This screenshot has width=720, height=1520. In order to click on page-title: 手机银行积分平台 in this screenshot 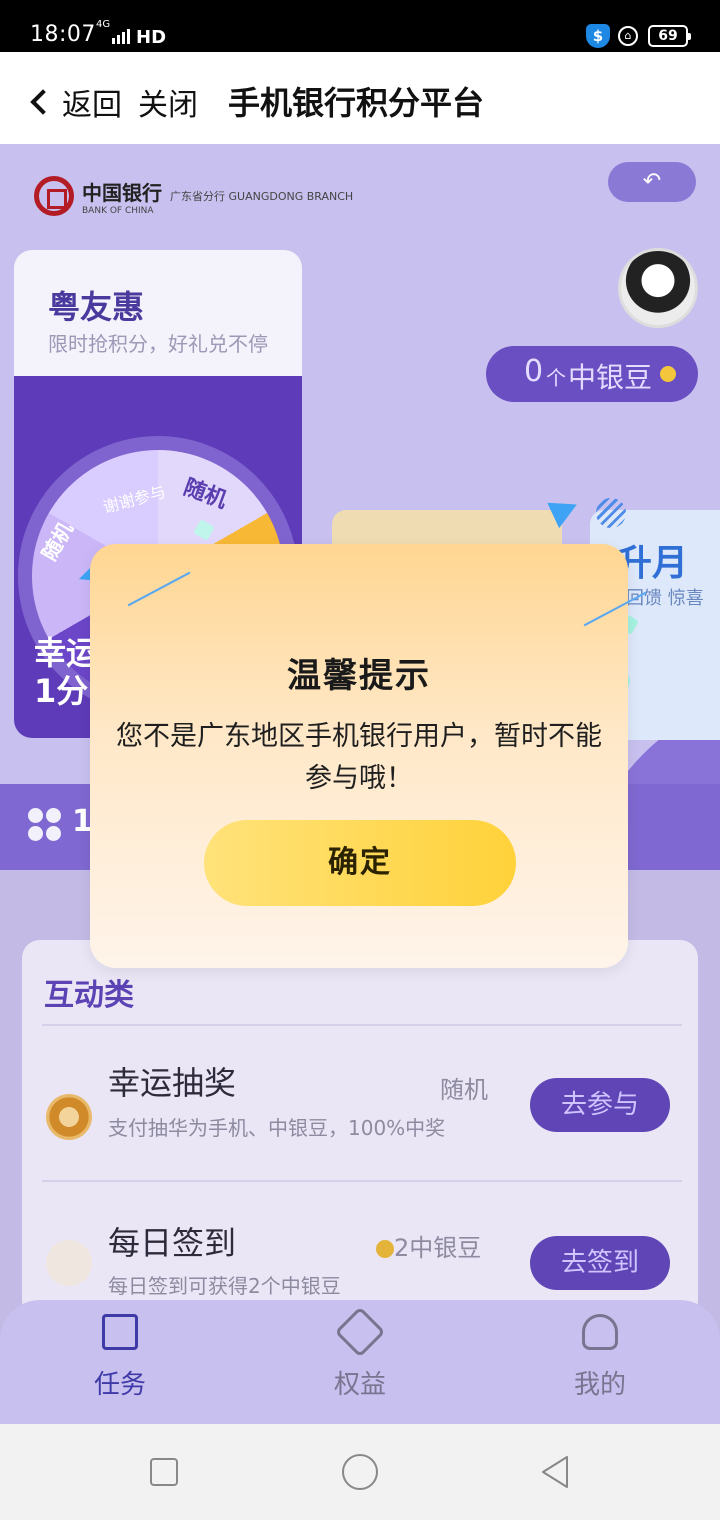, I will do `click(356, 103)`.